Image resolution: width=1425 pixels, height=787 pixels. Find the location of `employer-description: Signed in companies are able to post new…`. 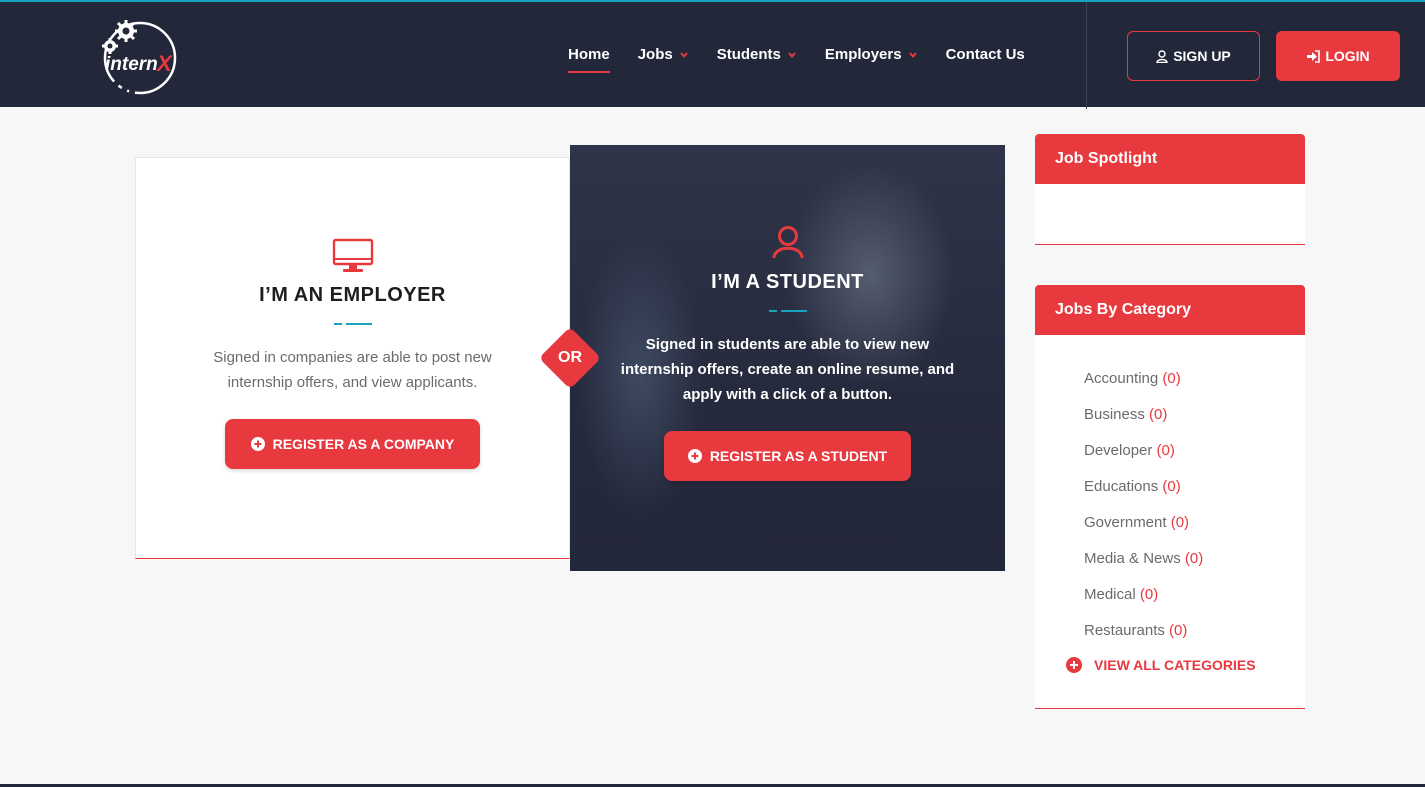

employer-description: Signed in companies are able to post new… is located at coordinates (352, 370).